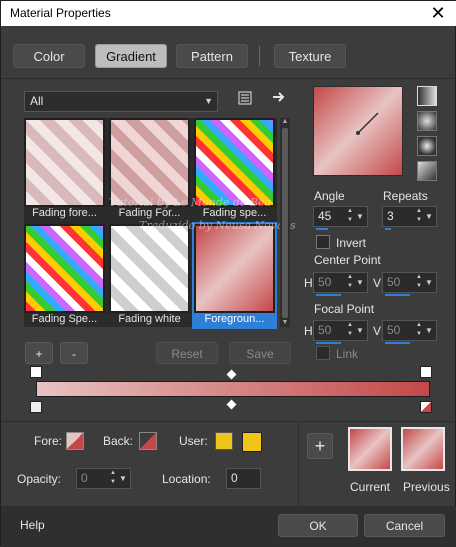 The height and width of the screenshot is (547, 456). What do you see at coordinates (329, 196) in the screenshot?
I see `angle-label: Angle` at bounding box center [329, 196].